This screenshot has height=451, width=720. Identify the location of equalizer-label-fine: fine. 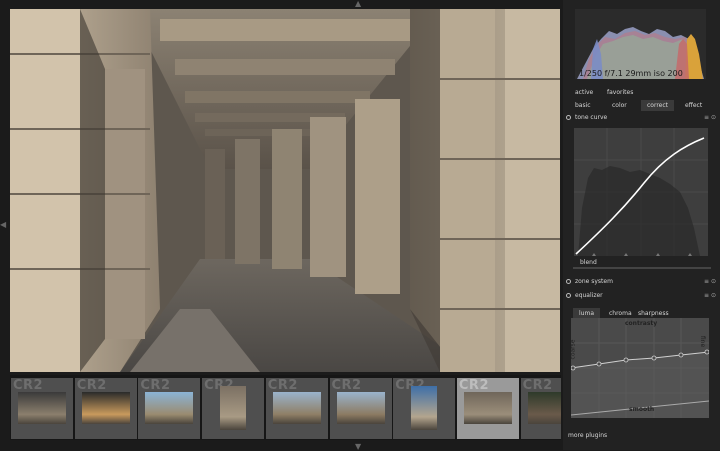
(703, 341).